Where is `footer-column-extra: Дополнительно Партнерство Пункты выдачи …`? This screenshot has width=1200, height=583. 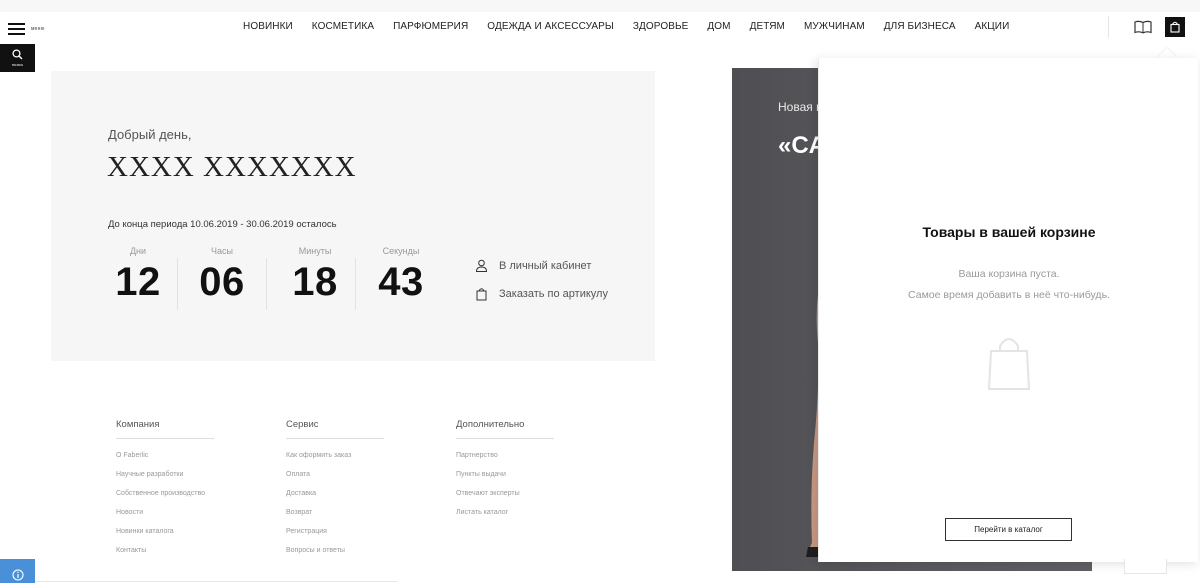
footer-column-extra: Дополнительно Партнерство Пункты выдачи … is located at coordinates (505, 473).